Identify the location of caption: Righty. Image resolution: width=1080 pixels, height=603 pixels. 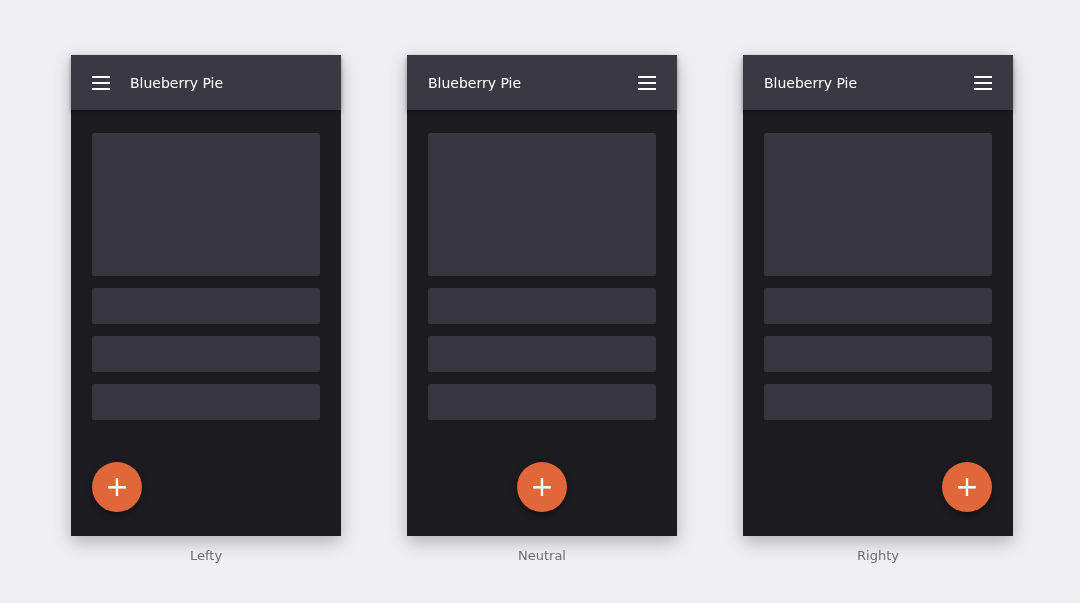
(878, 555).